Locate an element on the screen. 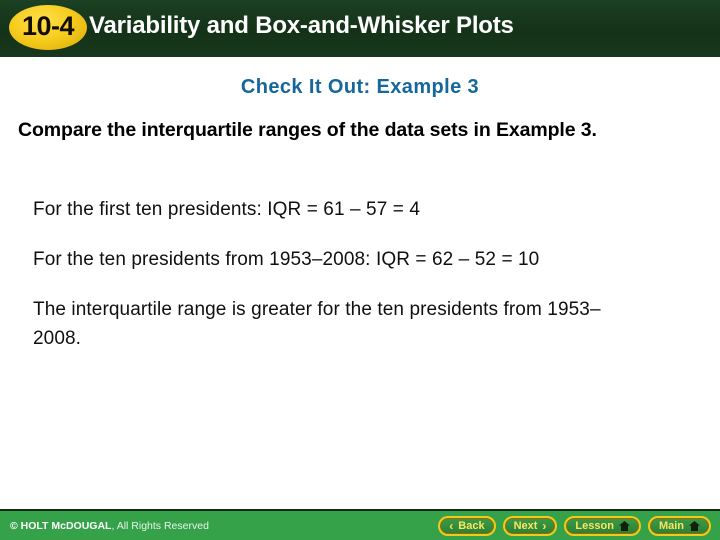  main-home-button-label: Main is located at coordinates (671, 525).